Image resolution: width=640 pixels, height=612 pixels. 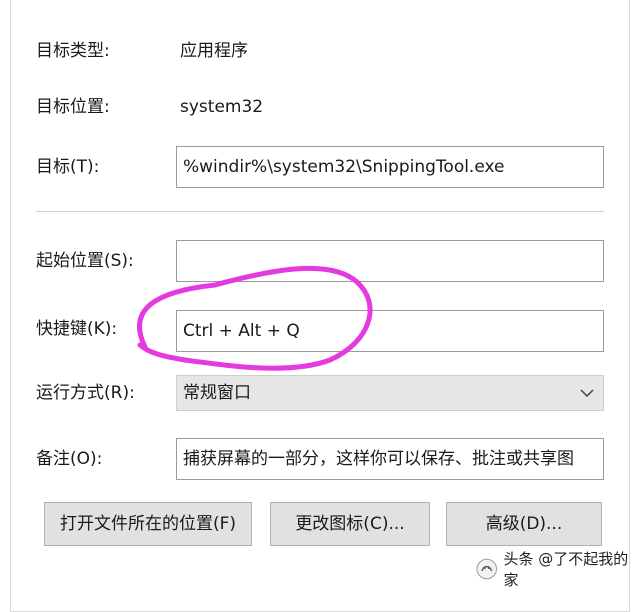 What do you see at coordinates (69, 459) in the screenshot?
I see `comment-label: 备注(O):` at bounding box center [69, 459].